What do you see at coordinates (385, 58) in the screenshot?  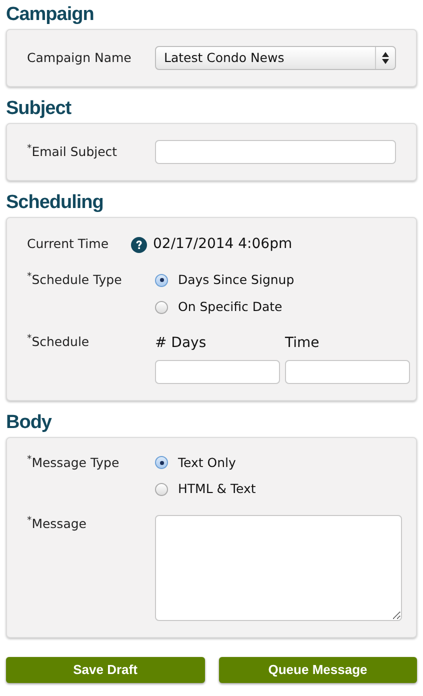 I see `select-arrows-icon` at bounding box center [385, 58].